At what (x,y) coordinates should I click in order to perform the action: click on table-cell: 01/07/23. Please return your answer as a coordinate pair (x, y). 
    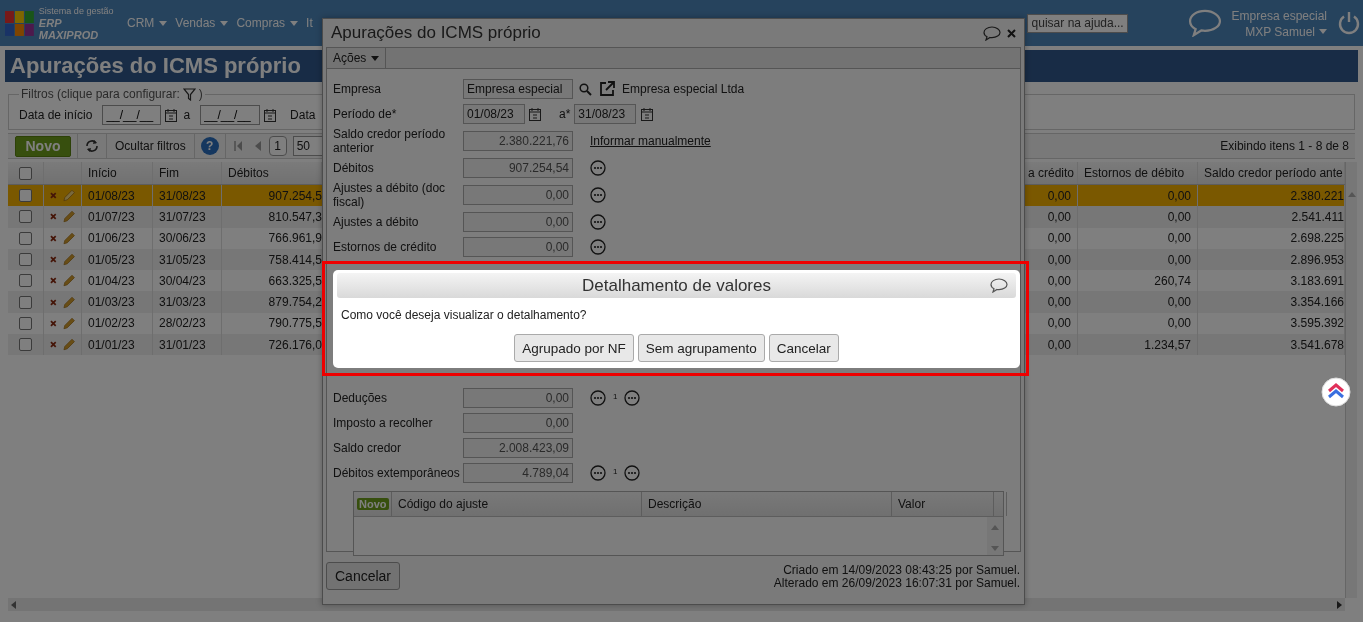
    Looking at the image, I should click on (117, 217).